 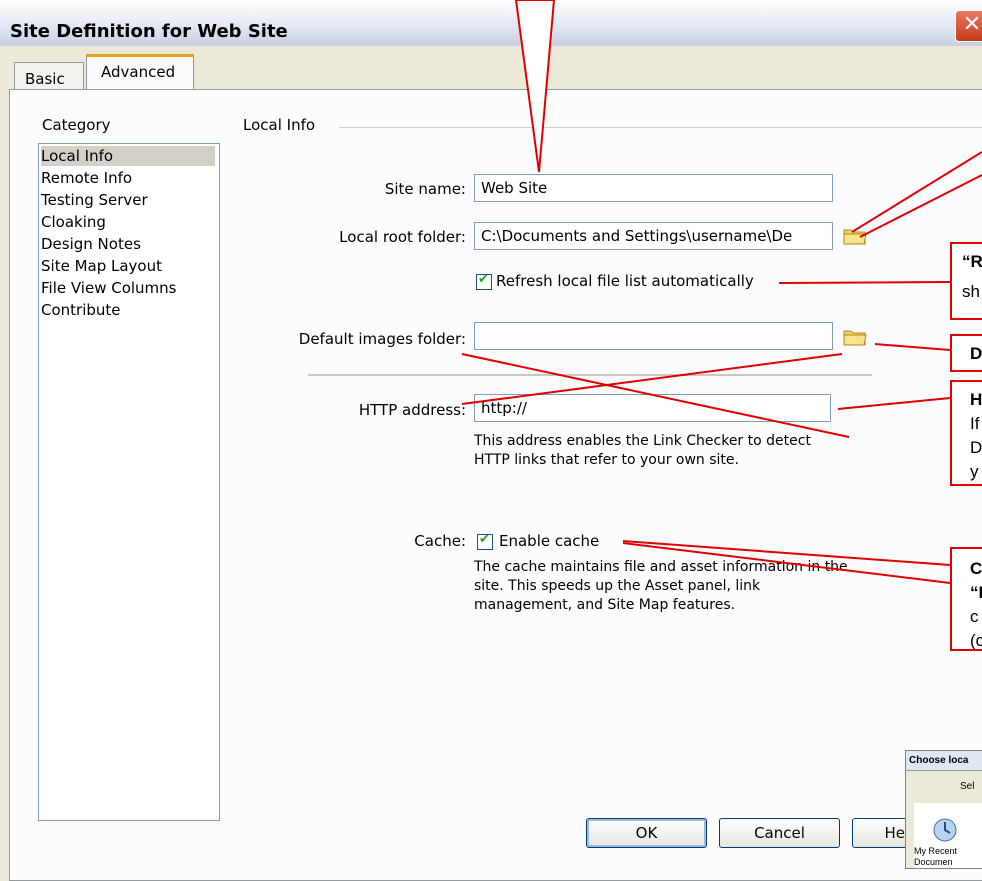 What do you see at coordinates (894, 403) in the screenshot?
I see `http-pointer-line` at bounding box center [894, 403].